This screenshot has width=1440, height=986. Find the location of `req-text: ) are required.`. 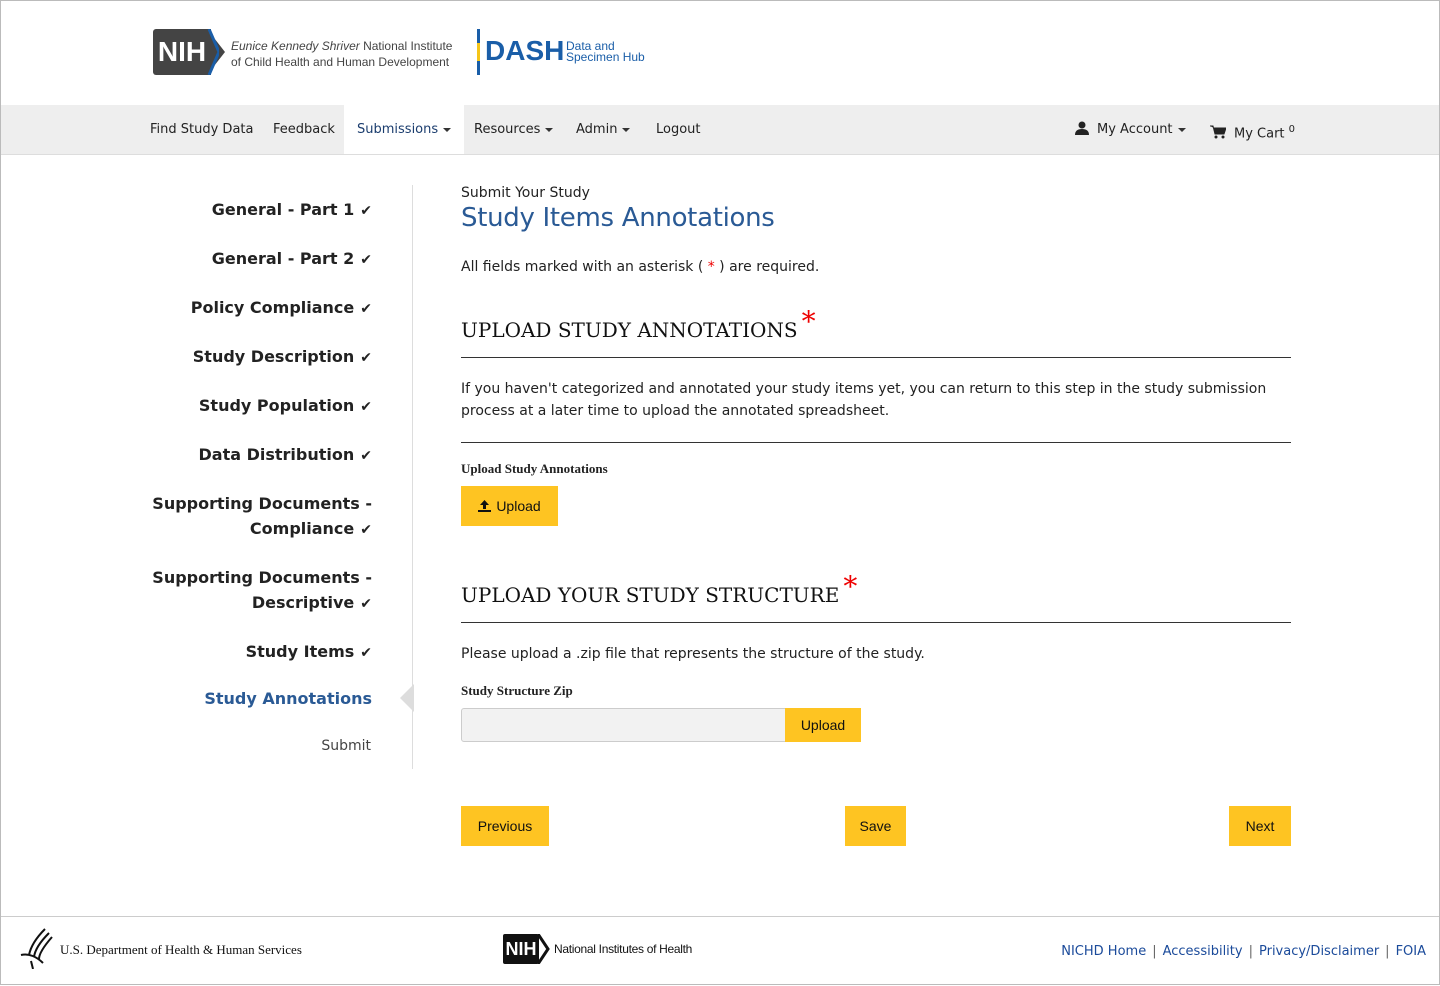

req-text: ) are required. is located at coordinates (767, 267).